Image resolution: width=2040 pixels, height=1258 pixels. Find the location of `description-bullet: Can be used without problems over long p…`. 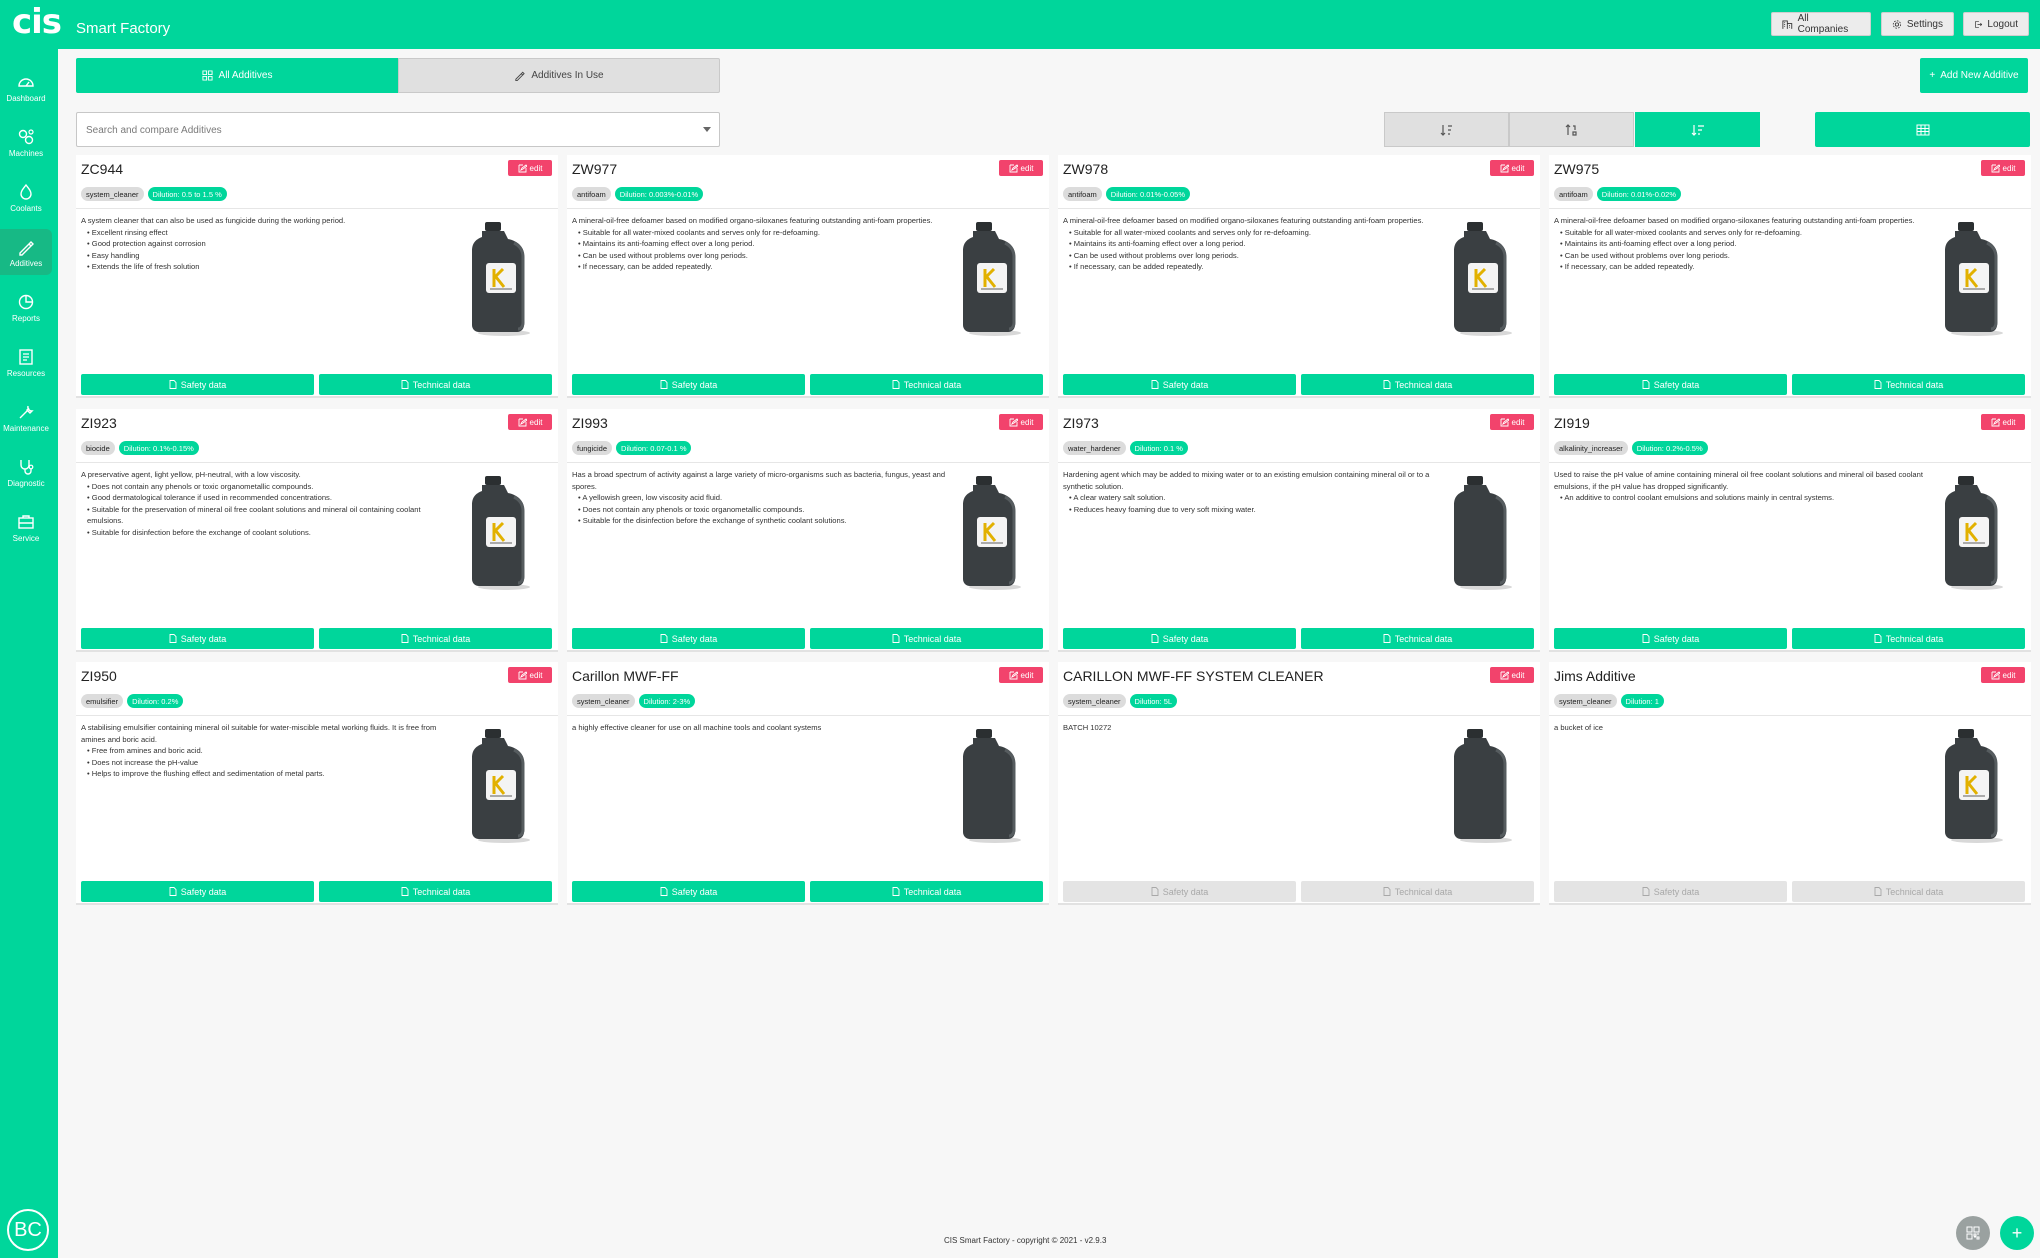

description-bullet: Can be used without problems over long p… is located at coordinates (762, 256).